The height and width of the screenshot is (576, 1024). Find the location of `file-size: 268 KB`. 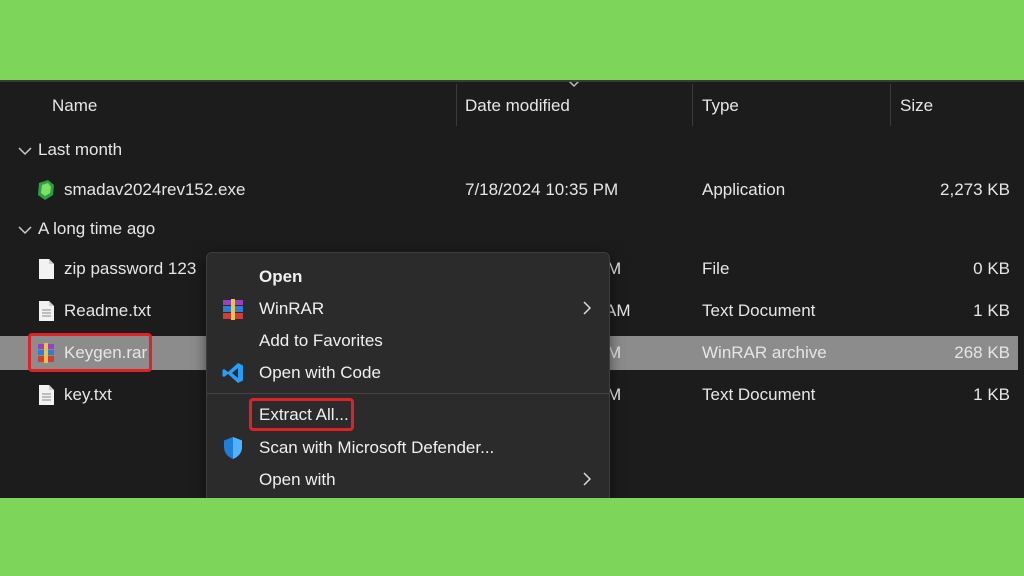

file-size: 268 KB is located at coordinates (982, 352).